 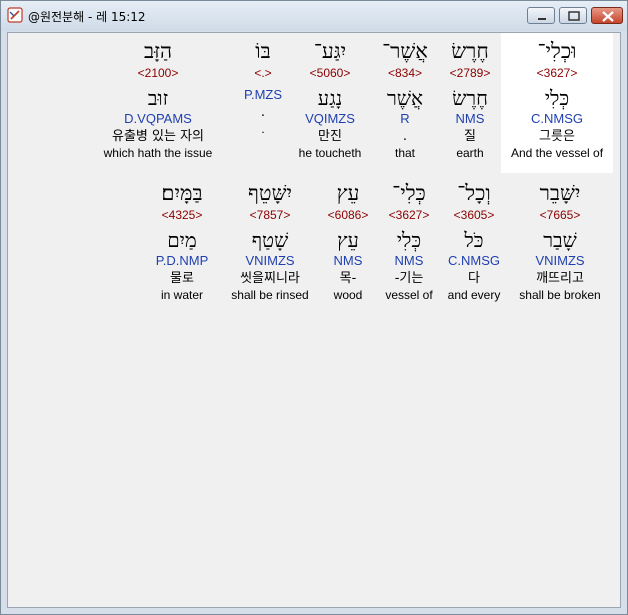 What do you see at coordinates (557, 51) in the screenshot?
I see `hebrew-word: וּכְלִי־` at bounding box center [557, 51].